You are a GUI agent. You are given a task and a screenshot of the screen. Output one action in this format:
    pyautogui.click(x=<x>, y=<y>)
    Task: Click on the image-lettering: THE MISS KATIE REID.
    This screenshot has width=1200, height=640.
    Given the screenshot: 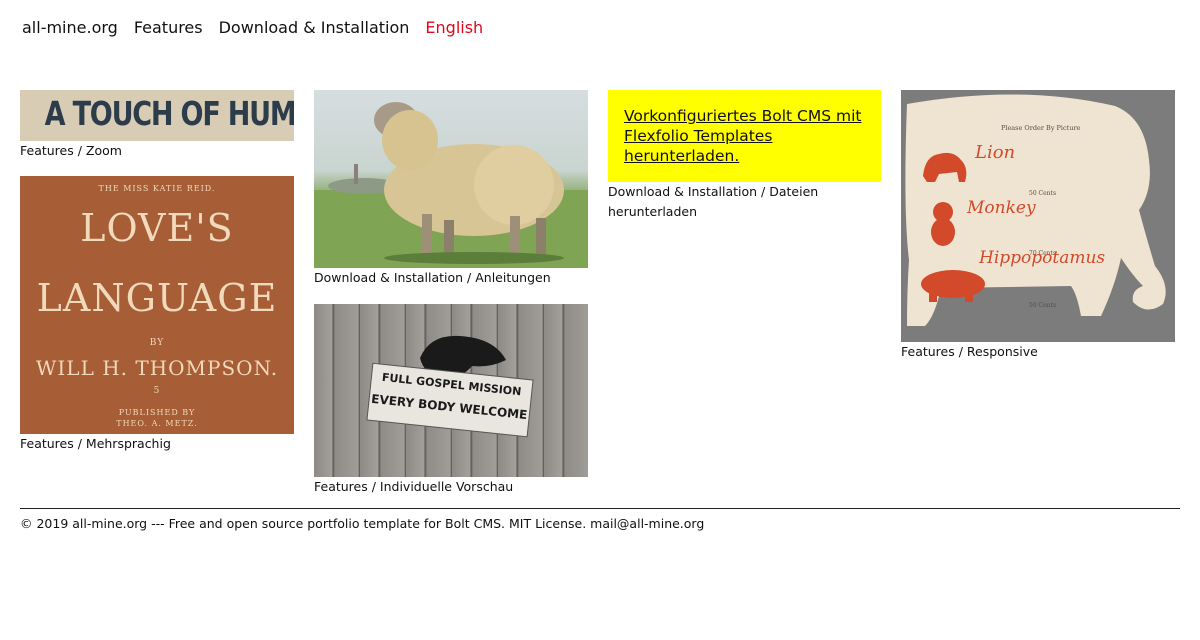 What is the action you would take?
    pyautogui.click(x=157, y=188)
    